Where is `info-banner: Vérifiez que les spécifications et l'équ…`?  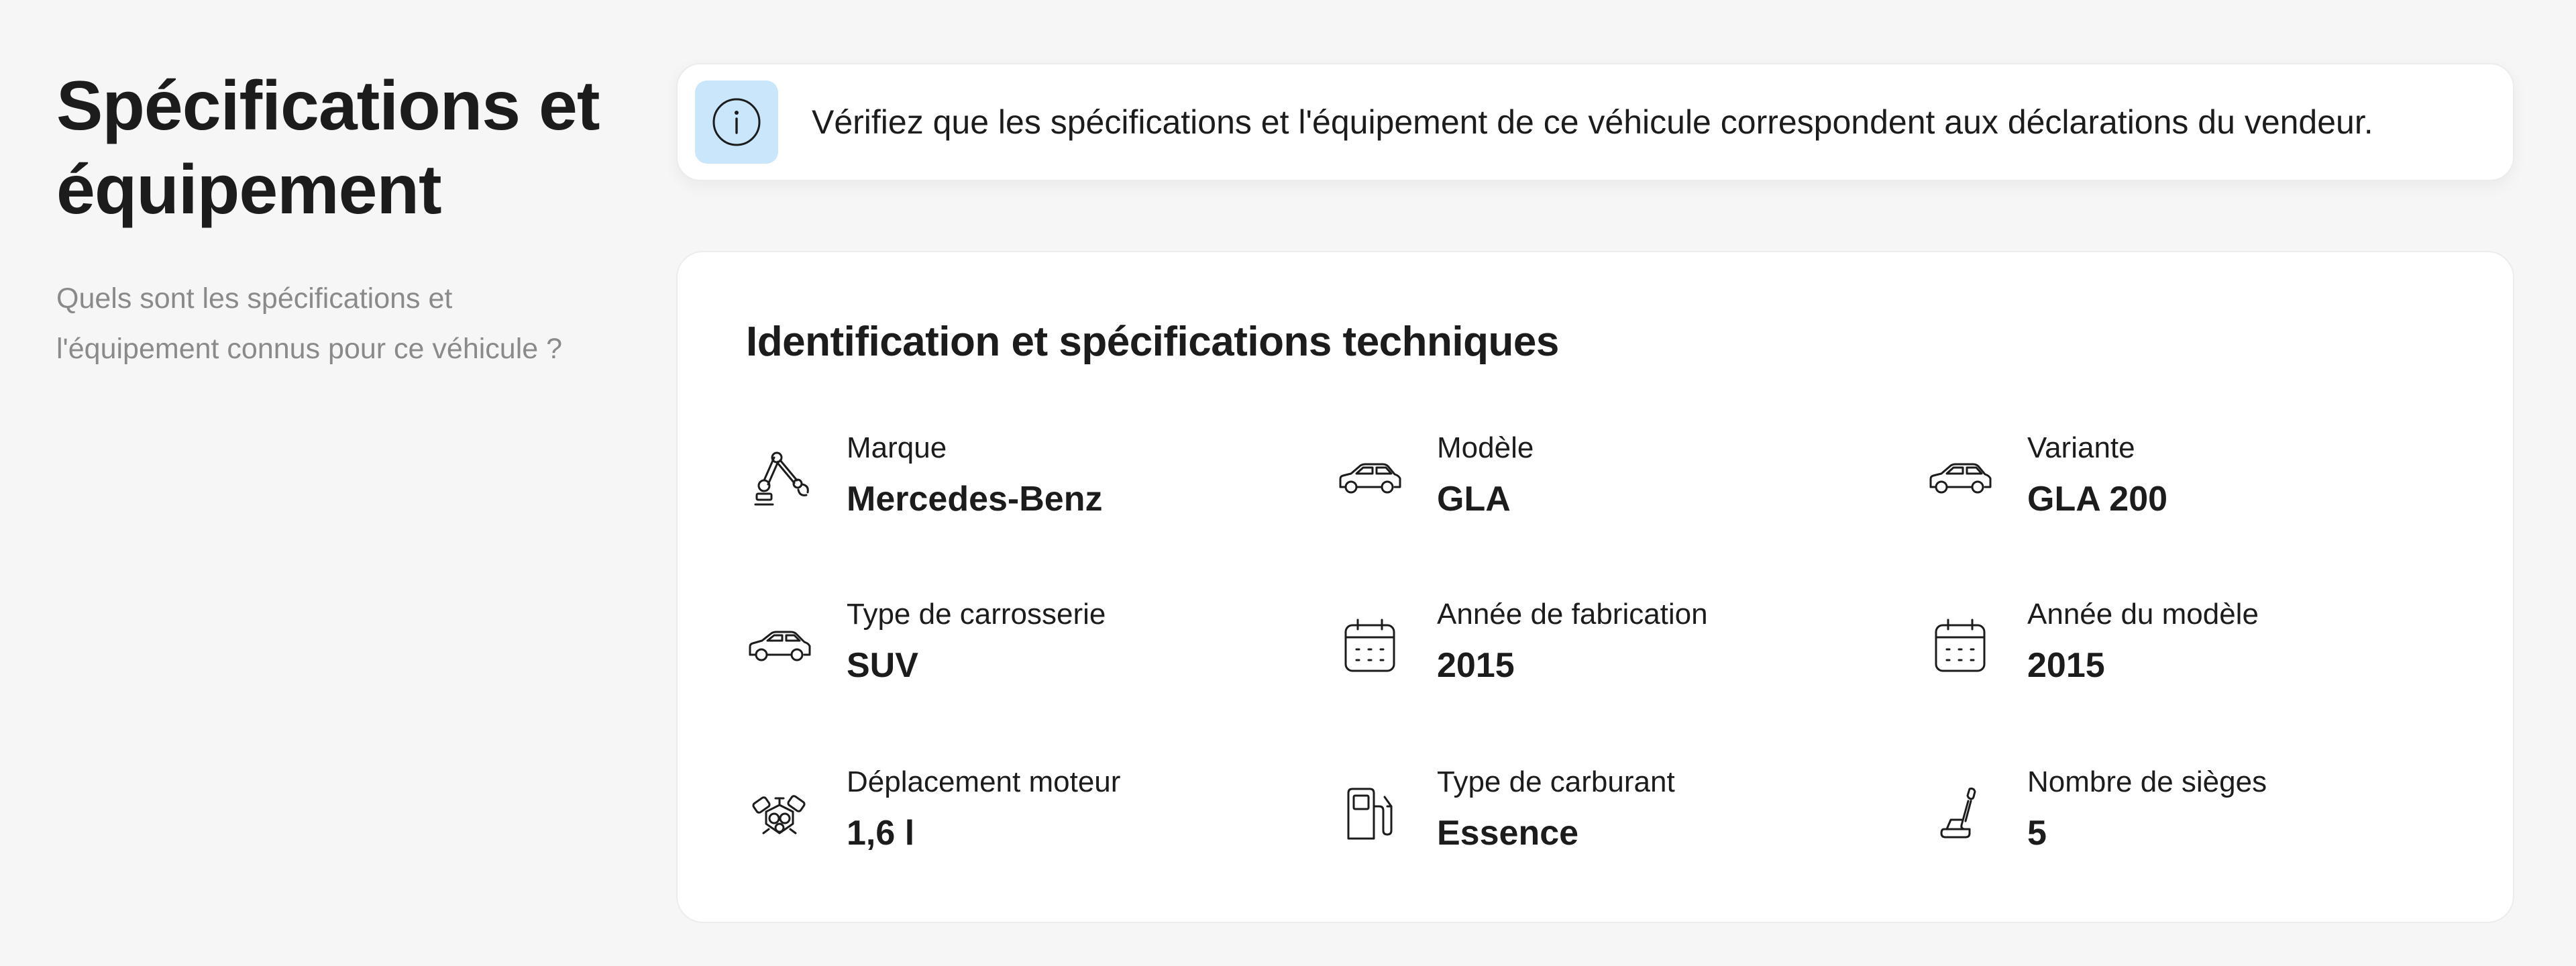
info-banner: Vérifiez que les spécifications et l'équ… is located at coordinates (1595, 122).